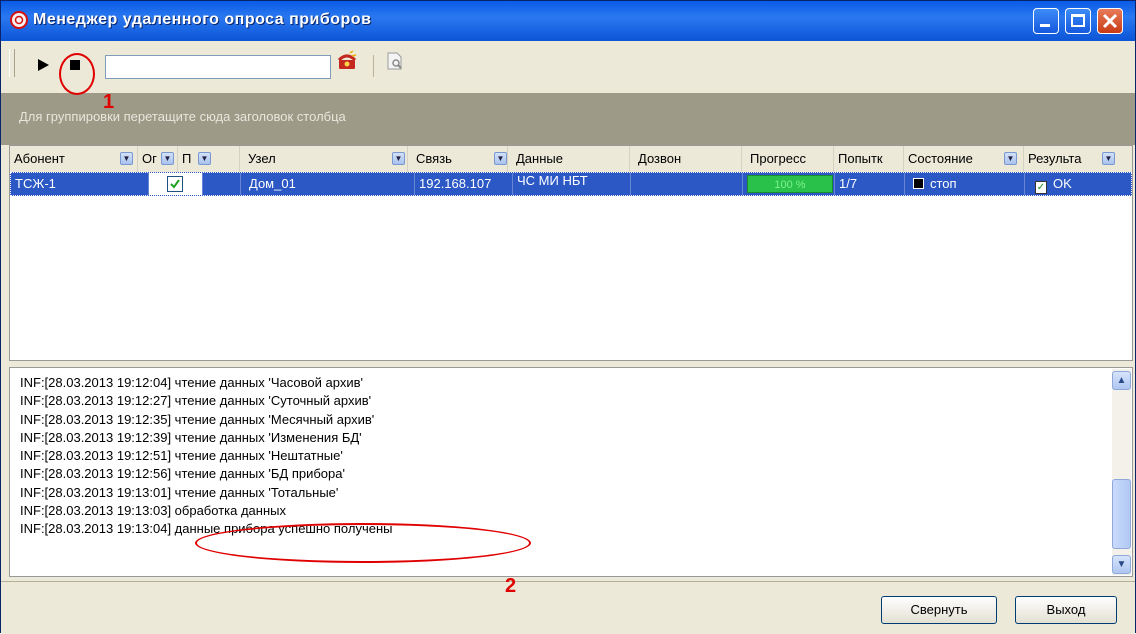 The image size is (1136, 634). What do you see at coordinates (202, 19) in the screenshot?
I see `window-title: Менеджер удаленного опроса приборов` at bounding box center [202, 19].